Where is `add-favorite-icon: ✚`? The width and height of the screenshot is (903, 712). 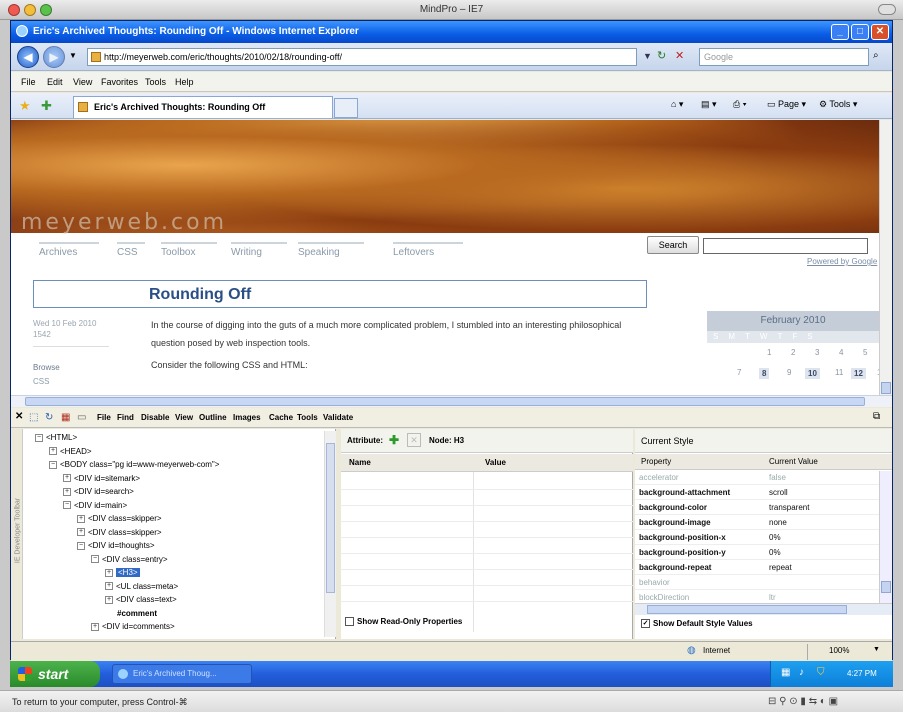
add-favorite-icon: ✚ is located at coordinates (46, 106).